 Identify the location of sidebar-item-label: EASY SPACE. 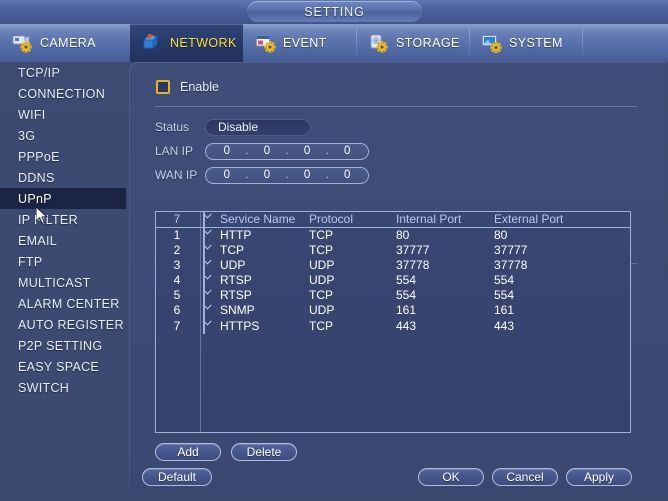
(59, 366).